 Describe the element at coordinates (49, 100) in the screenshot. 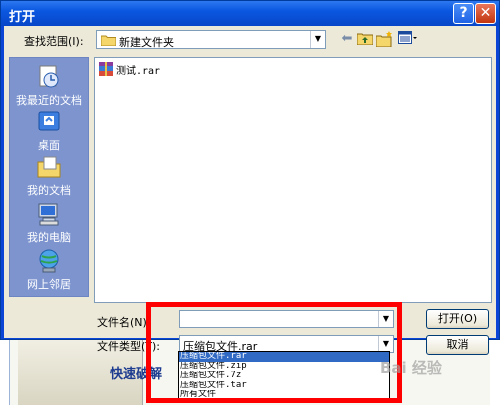

I see `place-label: 我最近的文档` at that location.